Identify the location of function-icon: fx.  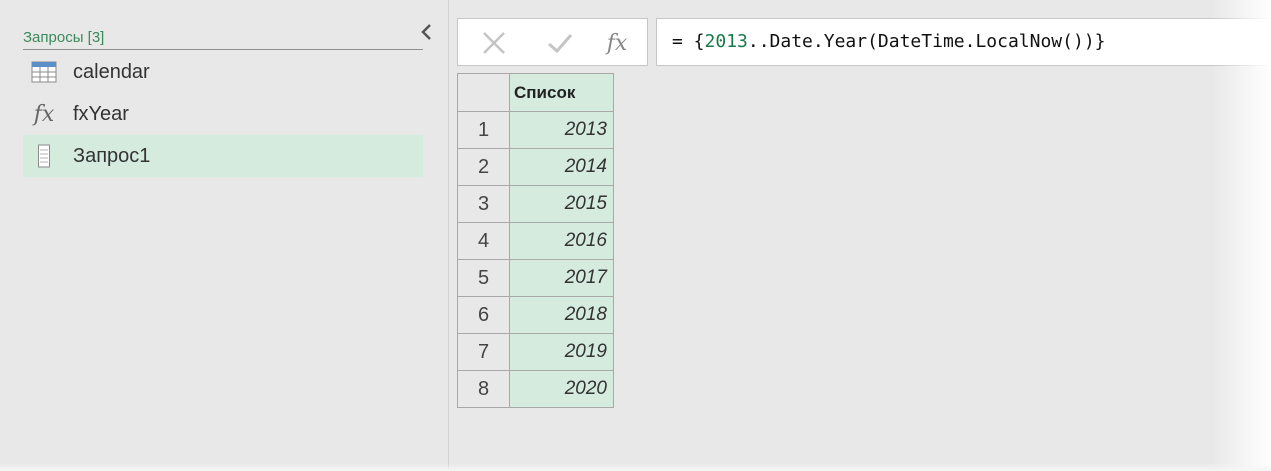
(44, 114).